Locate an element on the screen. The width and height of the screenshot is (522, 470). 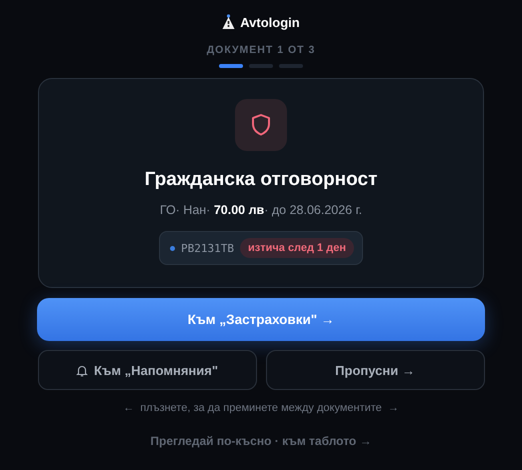
swipe-hint: ← плъзнете, за да преминете между документите → is located at coordinates (261, 408).